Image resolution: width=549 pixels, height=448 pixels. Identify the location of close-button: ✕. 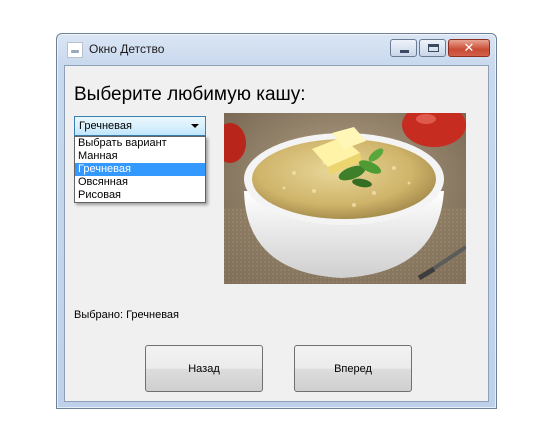
(469, 48).